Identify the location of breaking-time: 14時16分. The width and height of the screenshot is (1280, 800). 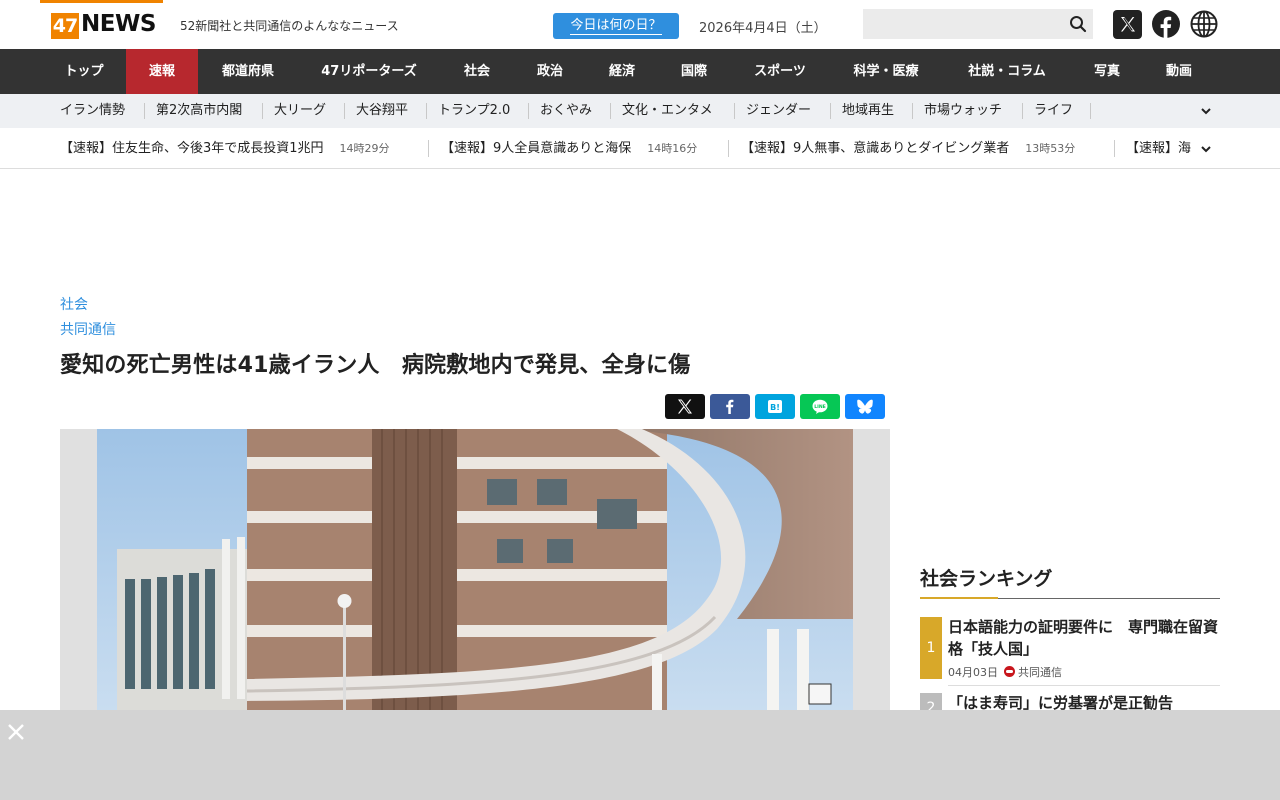
(672, 148).